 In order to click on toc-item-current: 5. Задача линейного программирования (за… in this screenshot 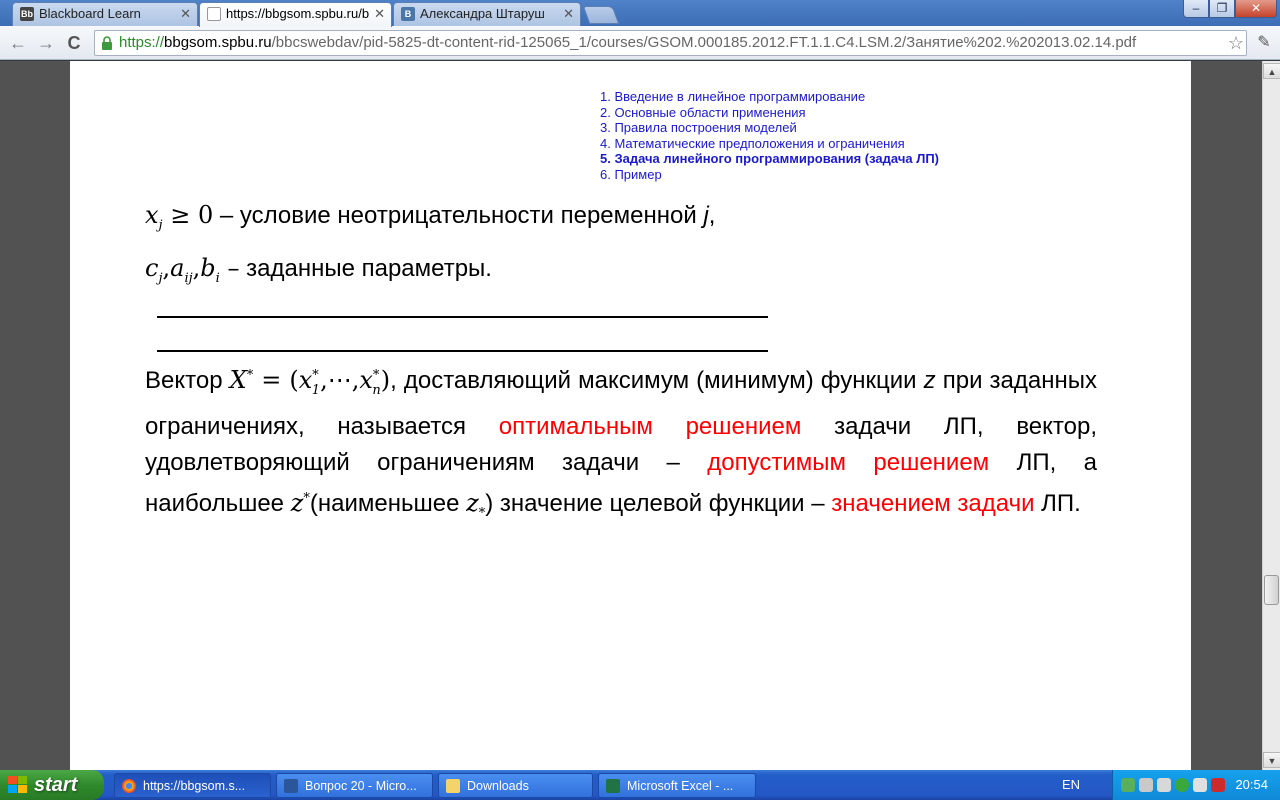, I will do `click(769, 159)`.